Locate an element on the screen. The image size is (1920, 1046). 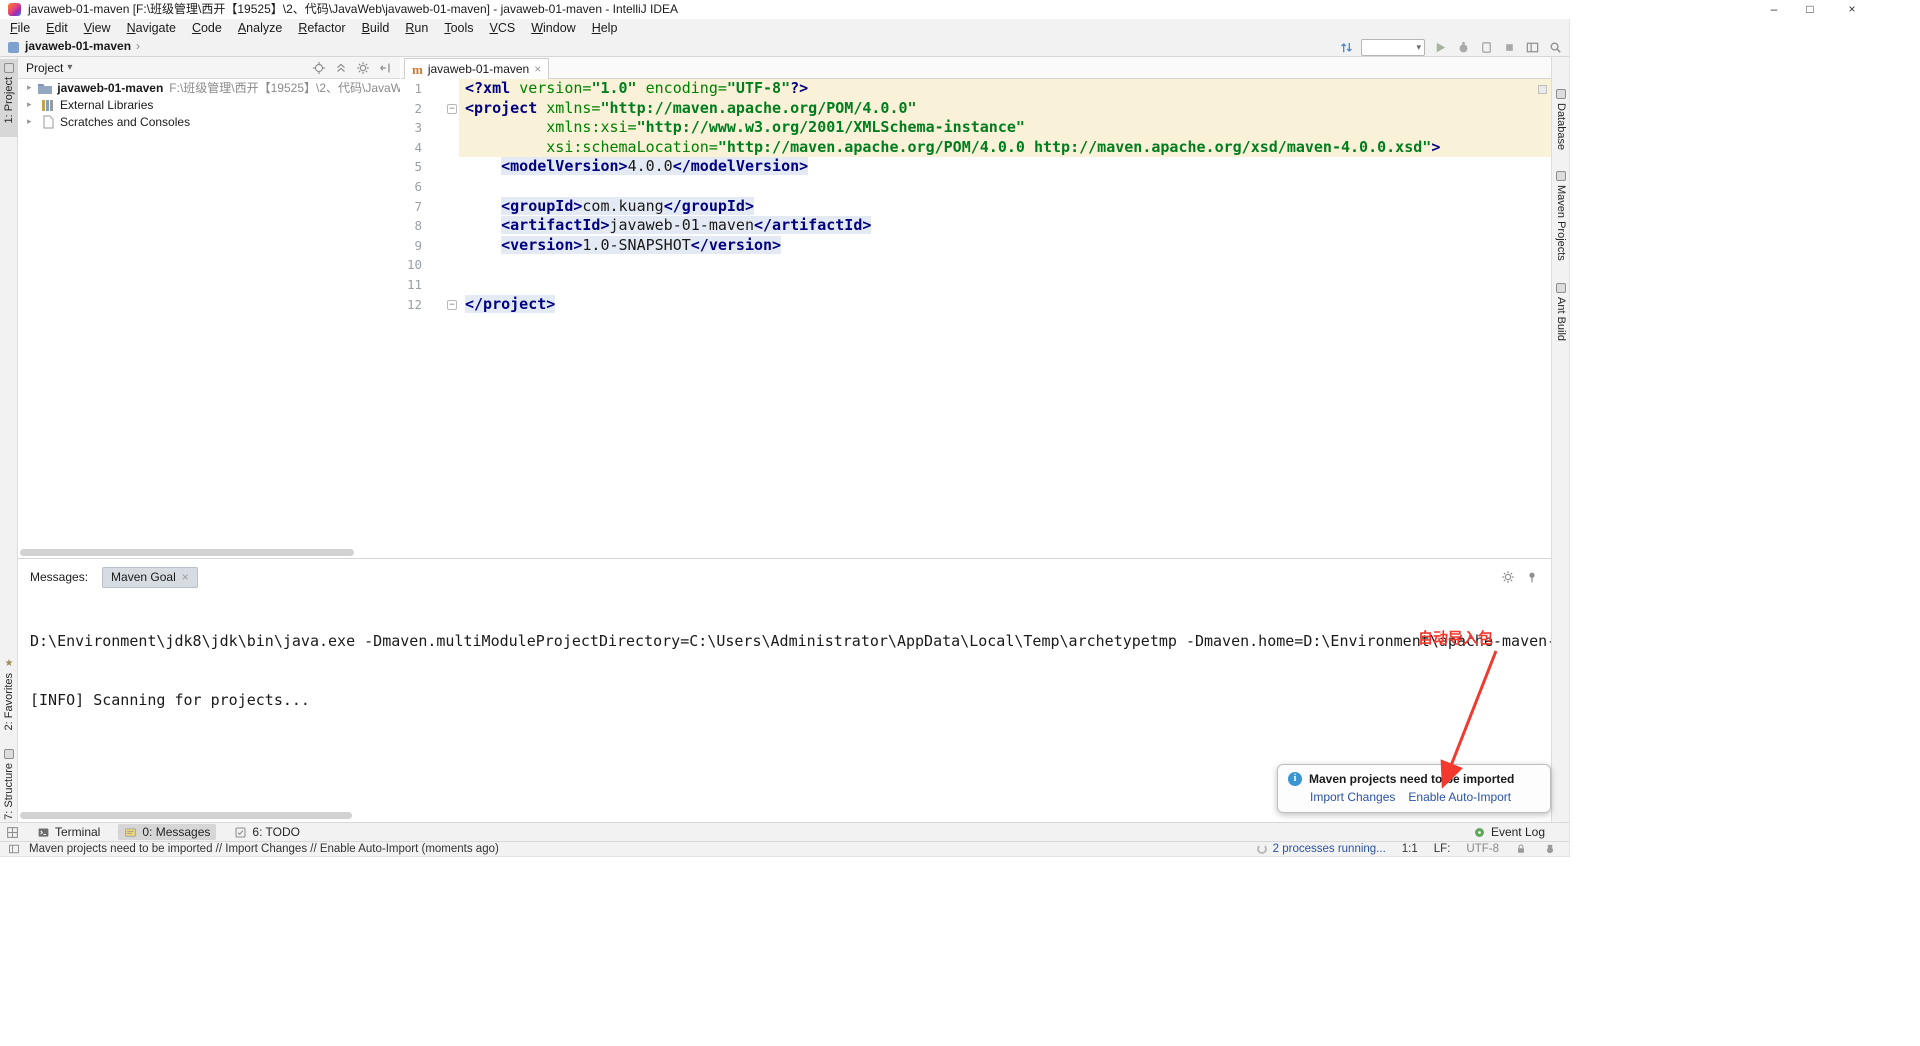
locate-icon is located at coordinates (318, 67).